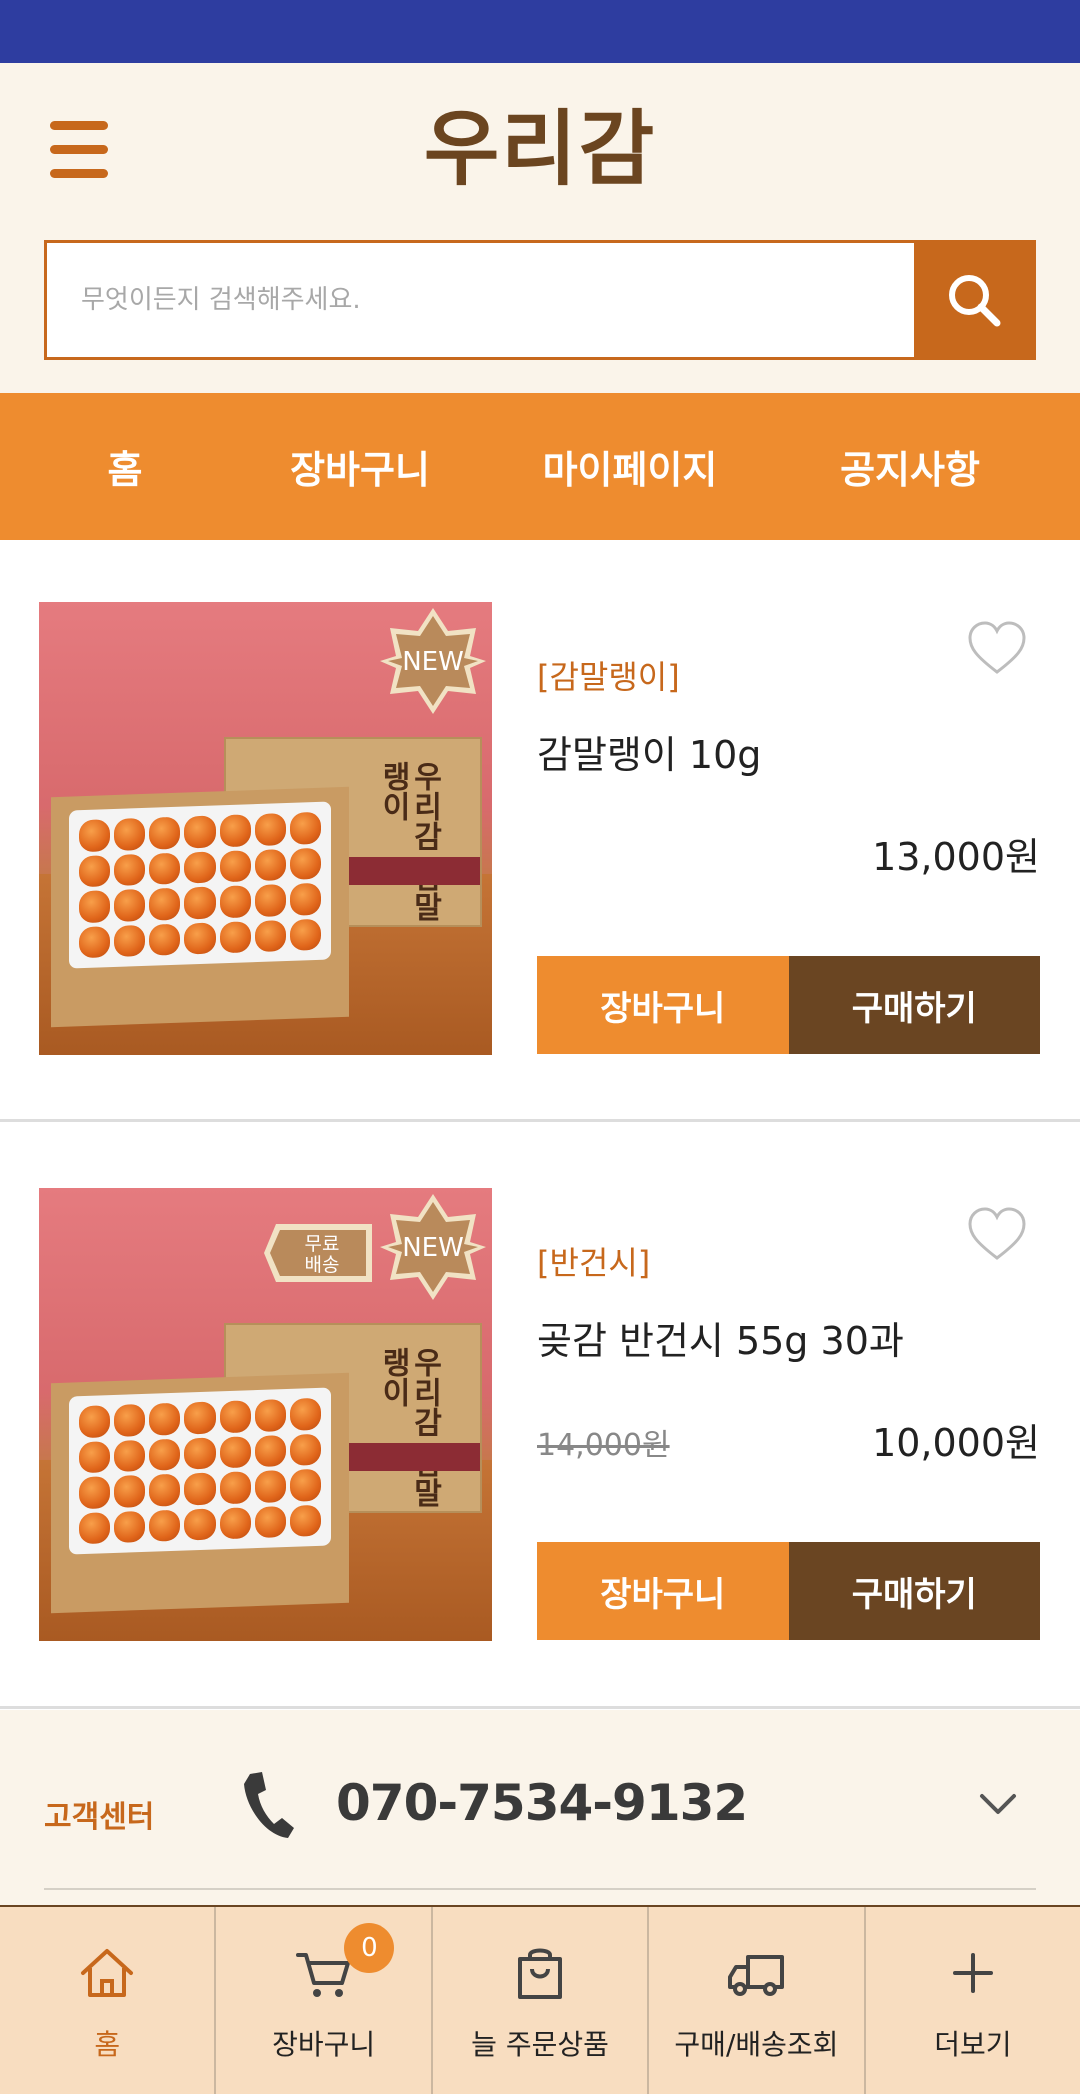  Describe the element at coordinates (107, 1973) in the screenshot. I see `home-icon` at that location.